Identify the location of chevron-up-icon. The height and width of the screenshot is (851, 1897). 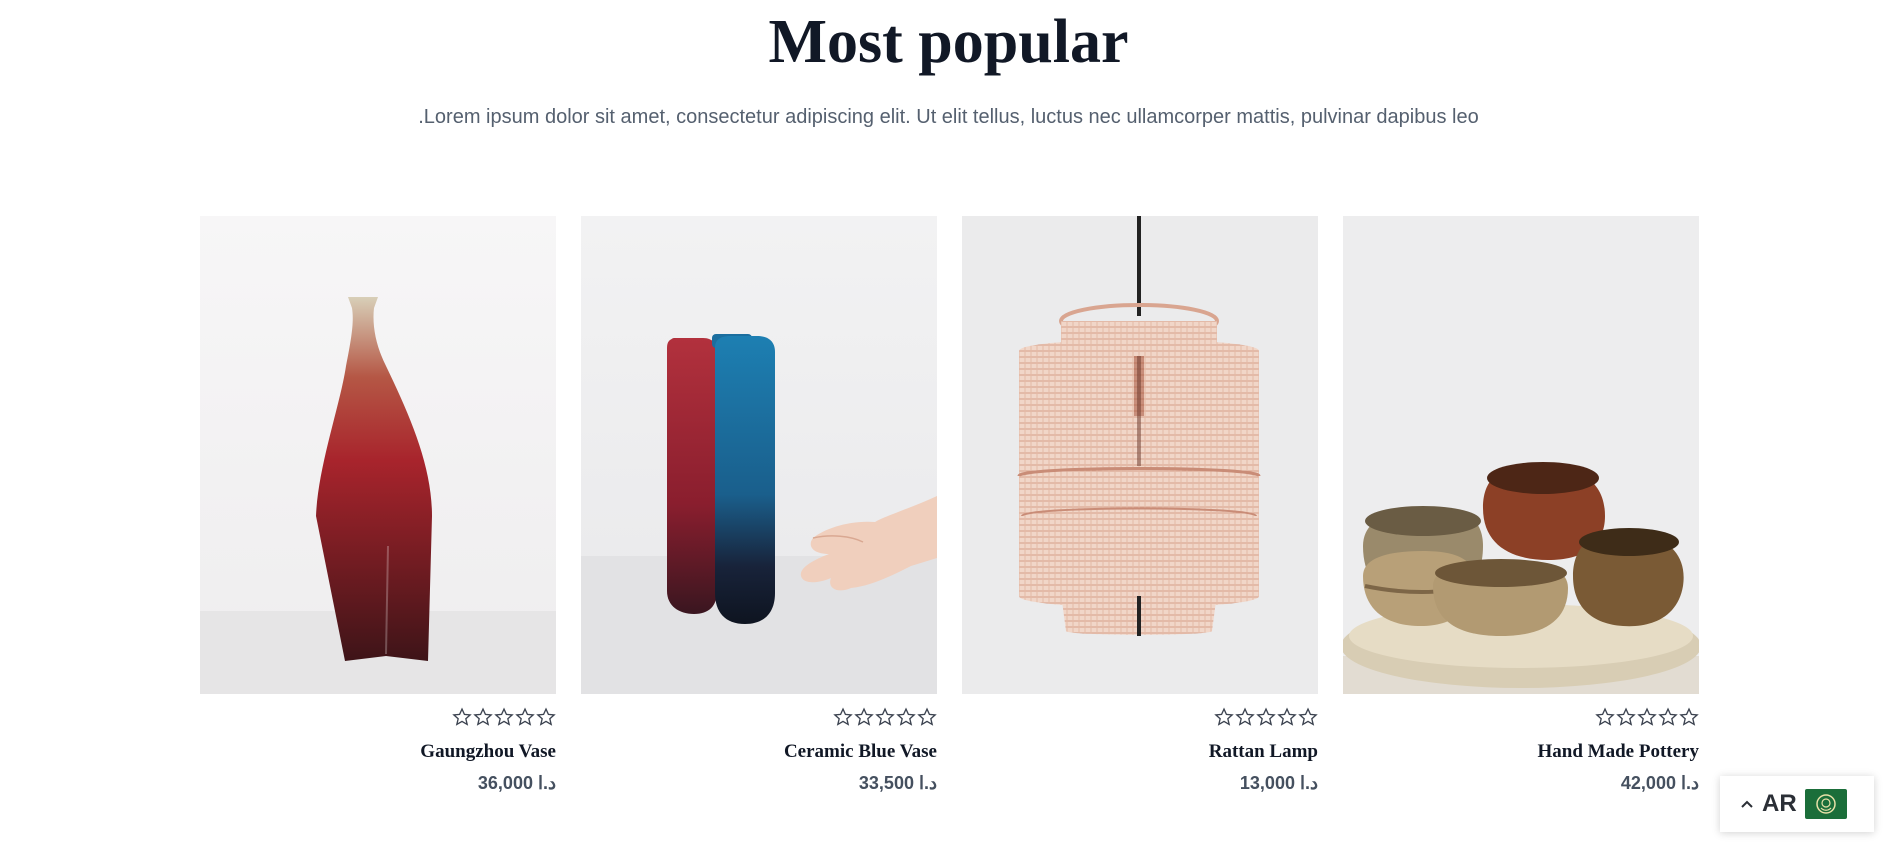
(1747, 804).